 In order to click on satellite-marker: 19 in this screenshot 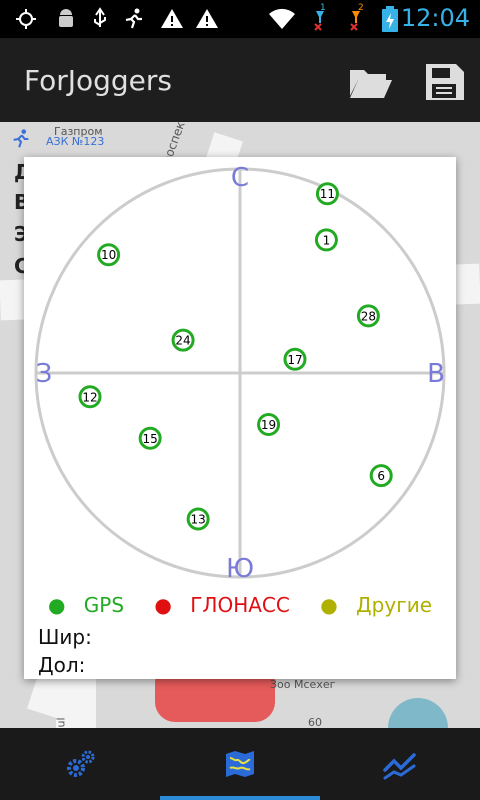, I will do `click(269, 425)`.